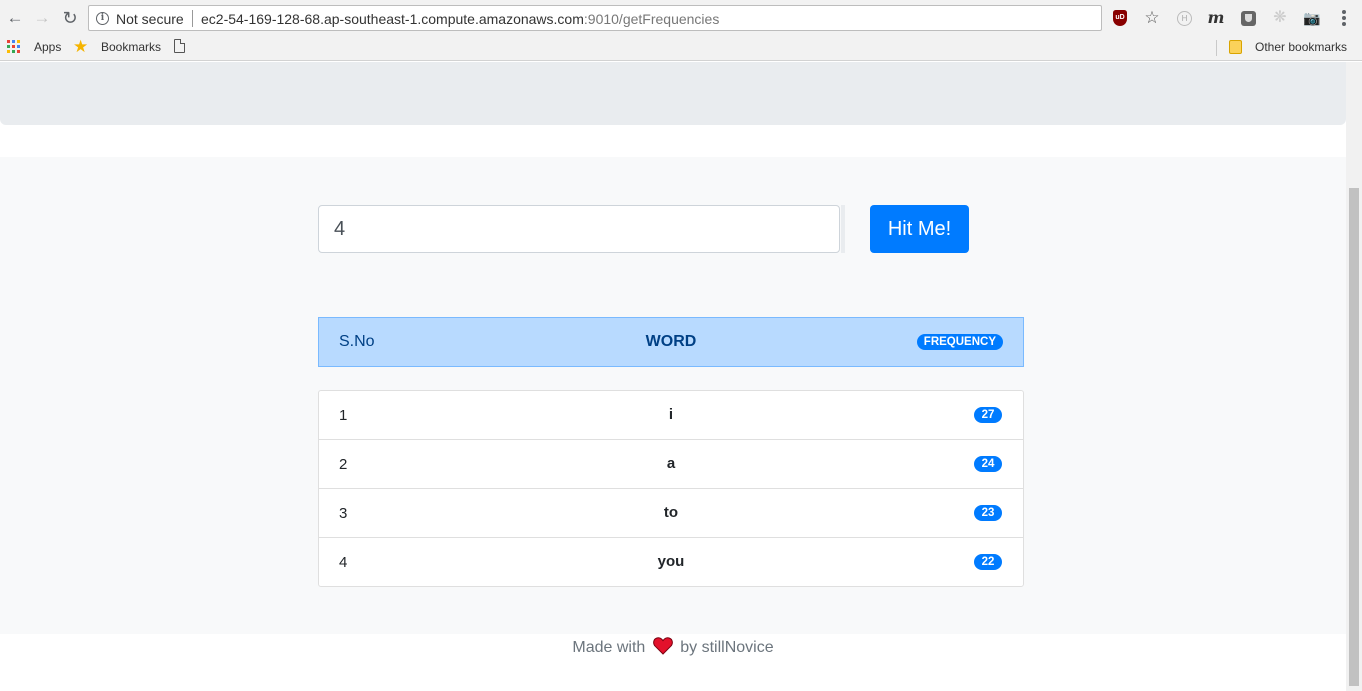 The width and height of the screenshot is (1362, 691). I want to click on heart-icon, so click(662, 646).